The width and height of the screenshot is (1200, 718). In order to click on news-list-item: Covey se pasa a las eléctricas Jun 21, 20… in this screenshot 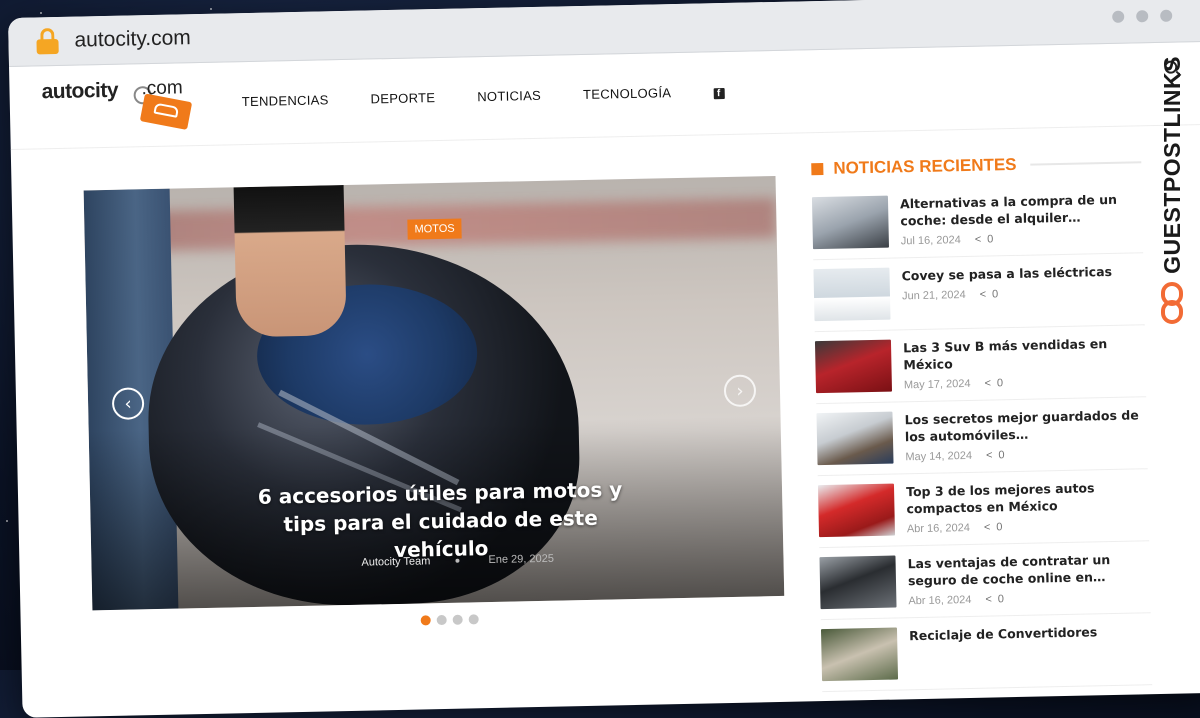, I will do `click(979, 297)`.